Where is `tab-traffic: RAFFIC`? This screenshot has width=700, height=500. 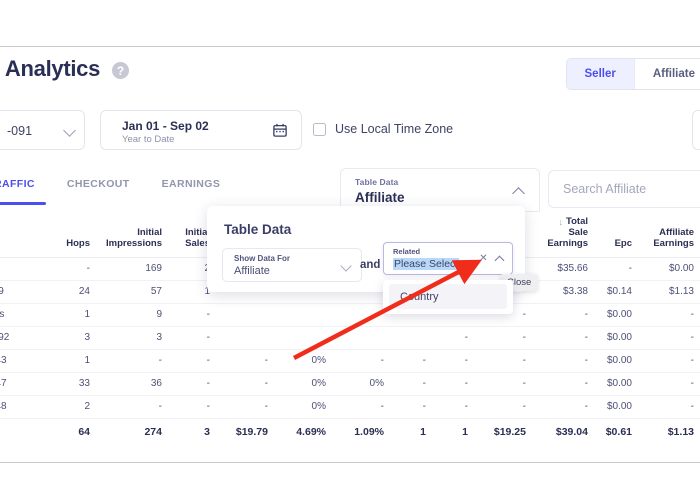 tab-traffic: RAFFIC is located at coordinates (25, 189).